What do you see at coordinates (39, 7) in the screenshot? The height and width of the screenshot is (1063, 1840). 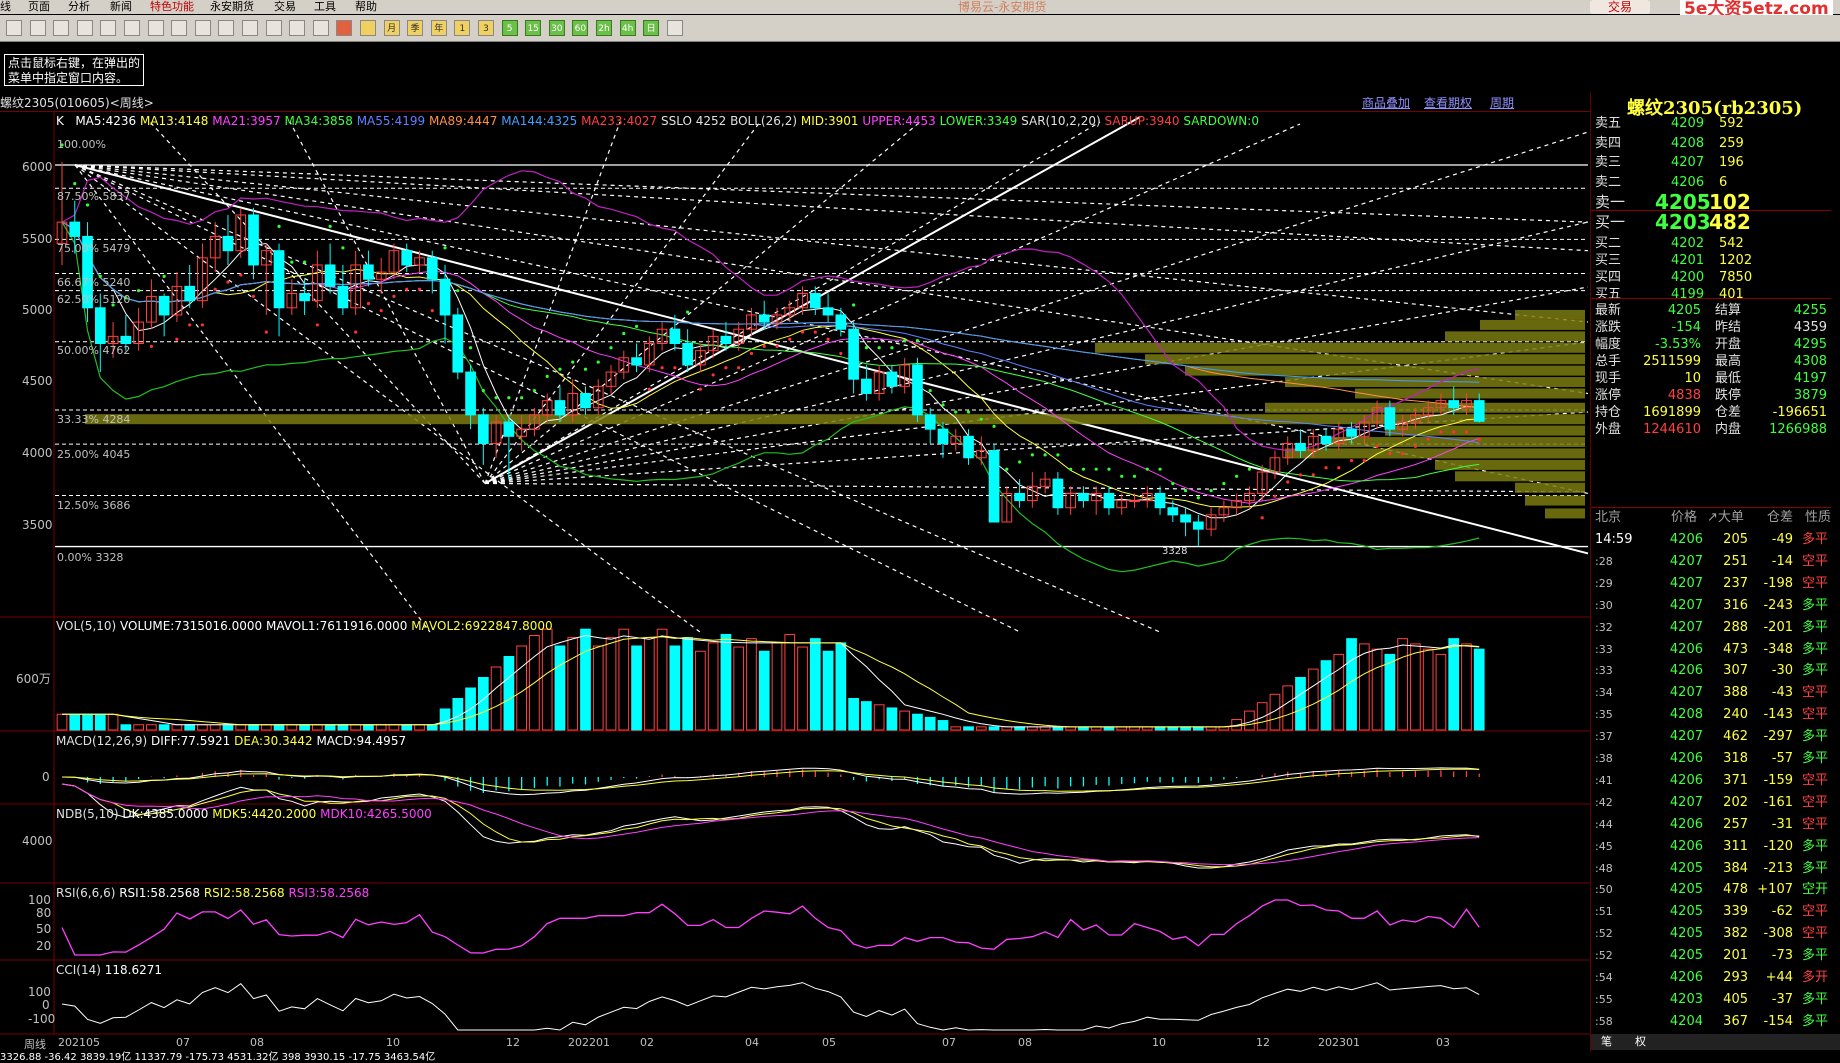 I see `menu-item-page: 页面` at bounding box center [39, 7].